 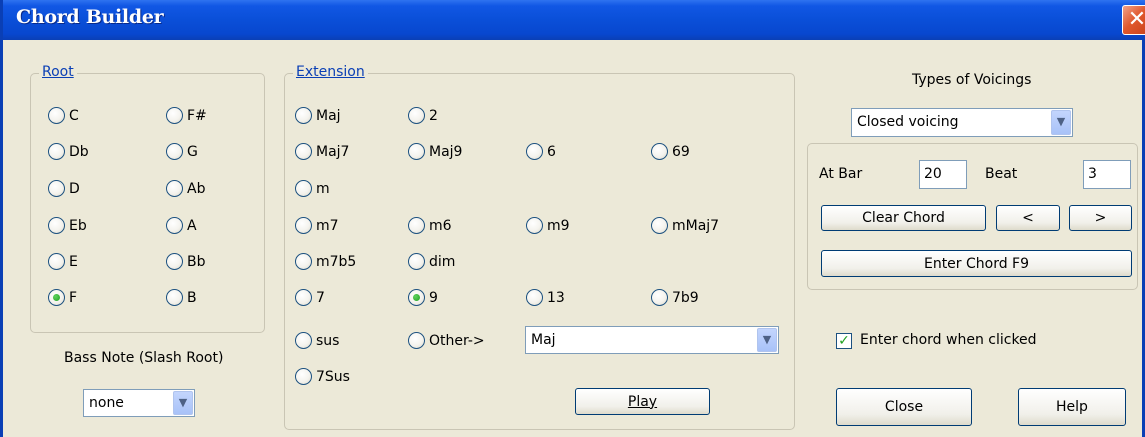 I want to click on ext-radio-7sus: 7Sus, so click(x=322, y=376).